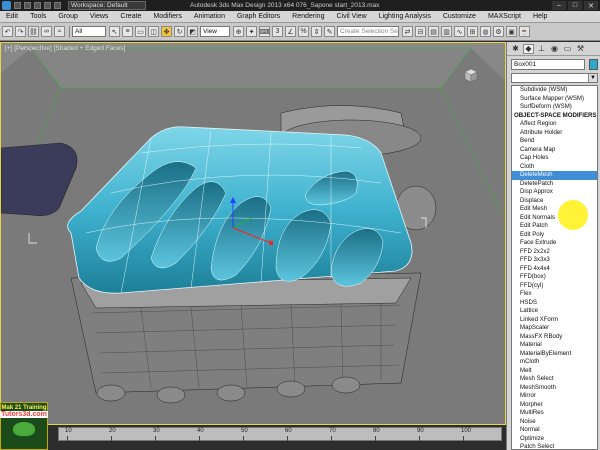  I want to click on schematic-view-icon: ⊞, so click(472, 31).